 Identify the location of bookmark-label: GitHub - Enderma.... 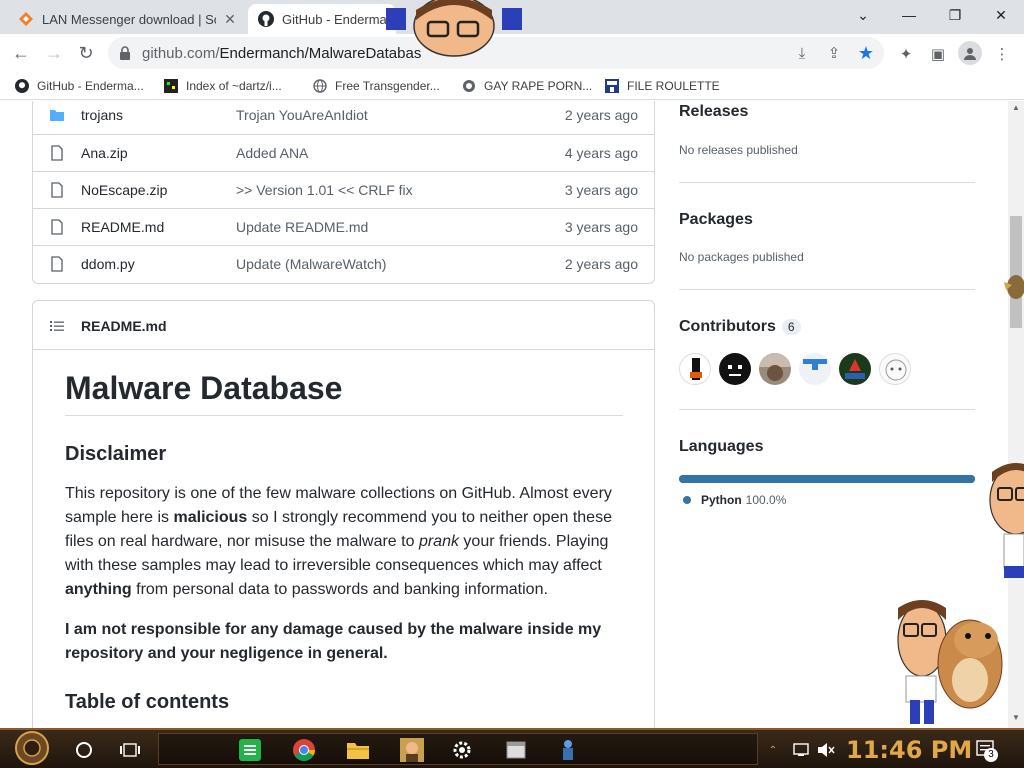
(90, 86).